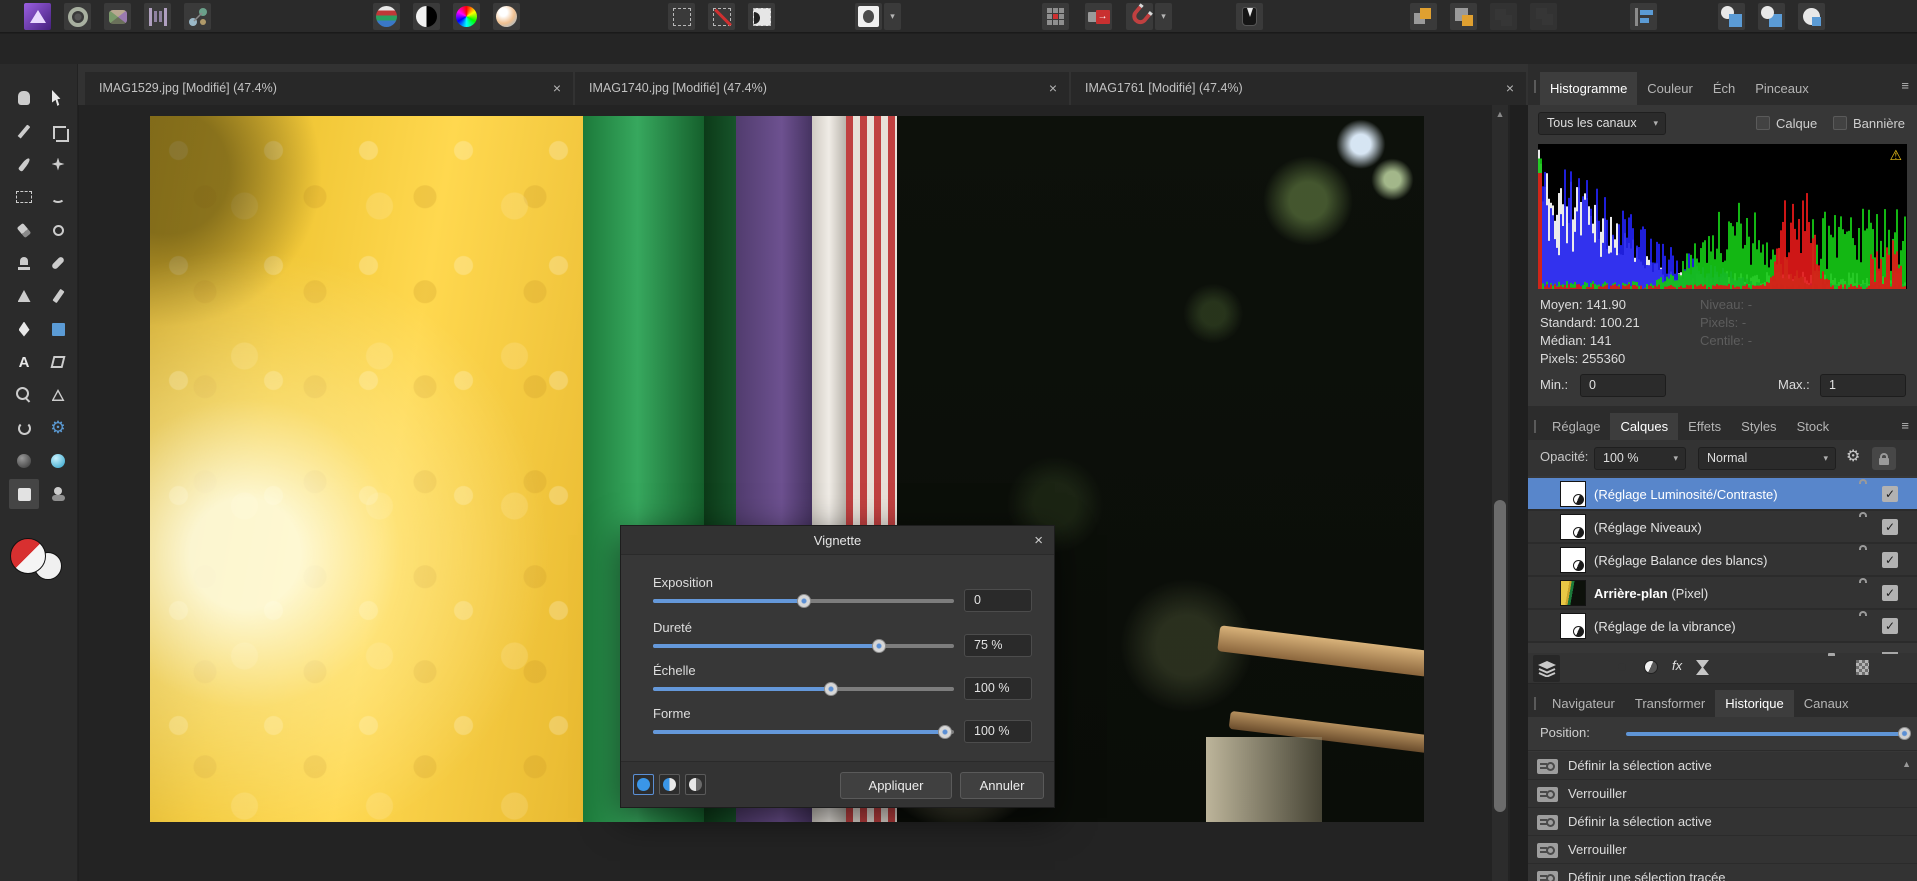  What do you see at coordinates (24, 197) in the screenshot?
I see `marquee-selection-tool` at bounding box center [24, 197].